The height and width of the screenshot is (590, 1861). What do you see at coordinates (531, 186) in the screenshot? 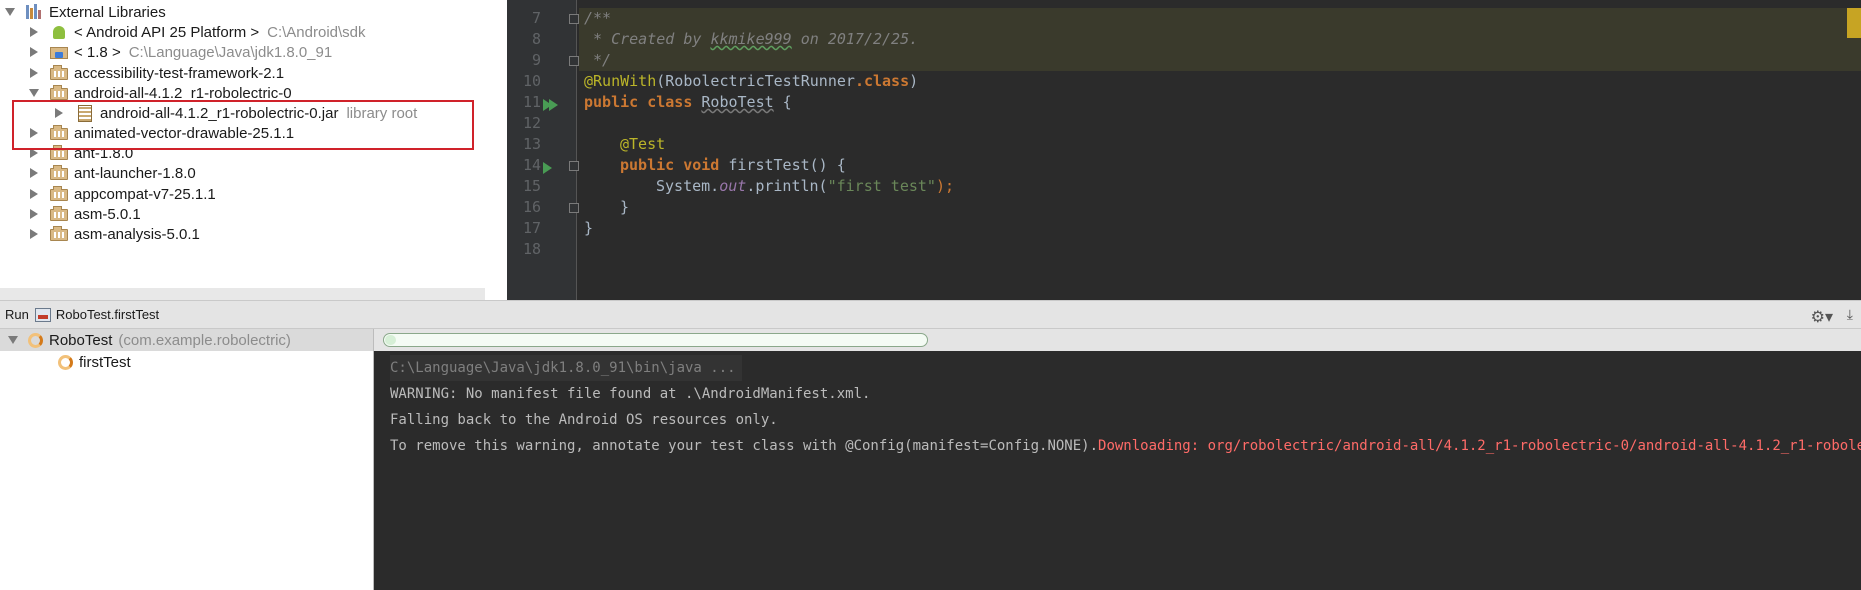
I see `line-number: 15` at bounding box center [531, 186].